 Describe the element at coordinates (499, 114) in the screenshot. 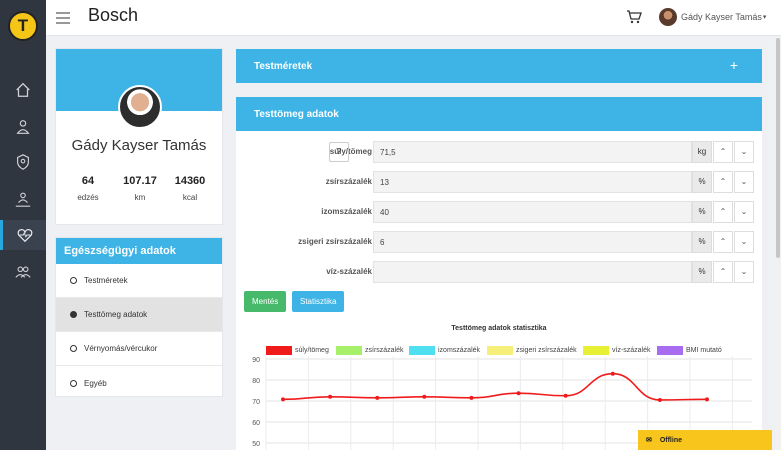

I see `panel-testtomeg-header: Testtömeg adatok` at that location.